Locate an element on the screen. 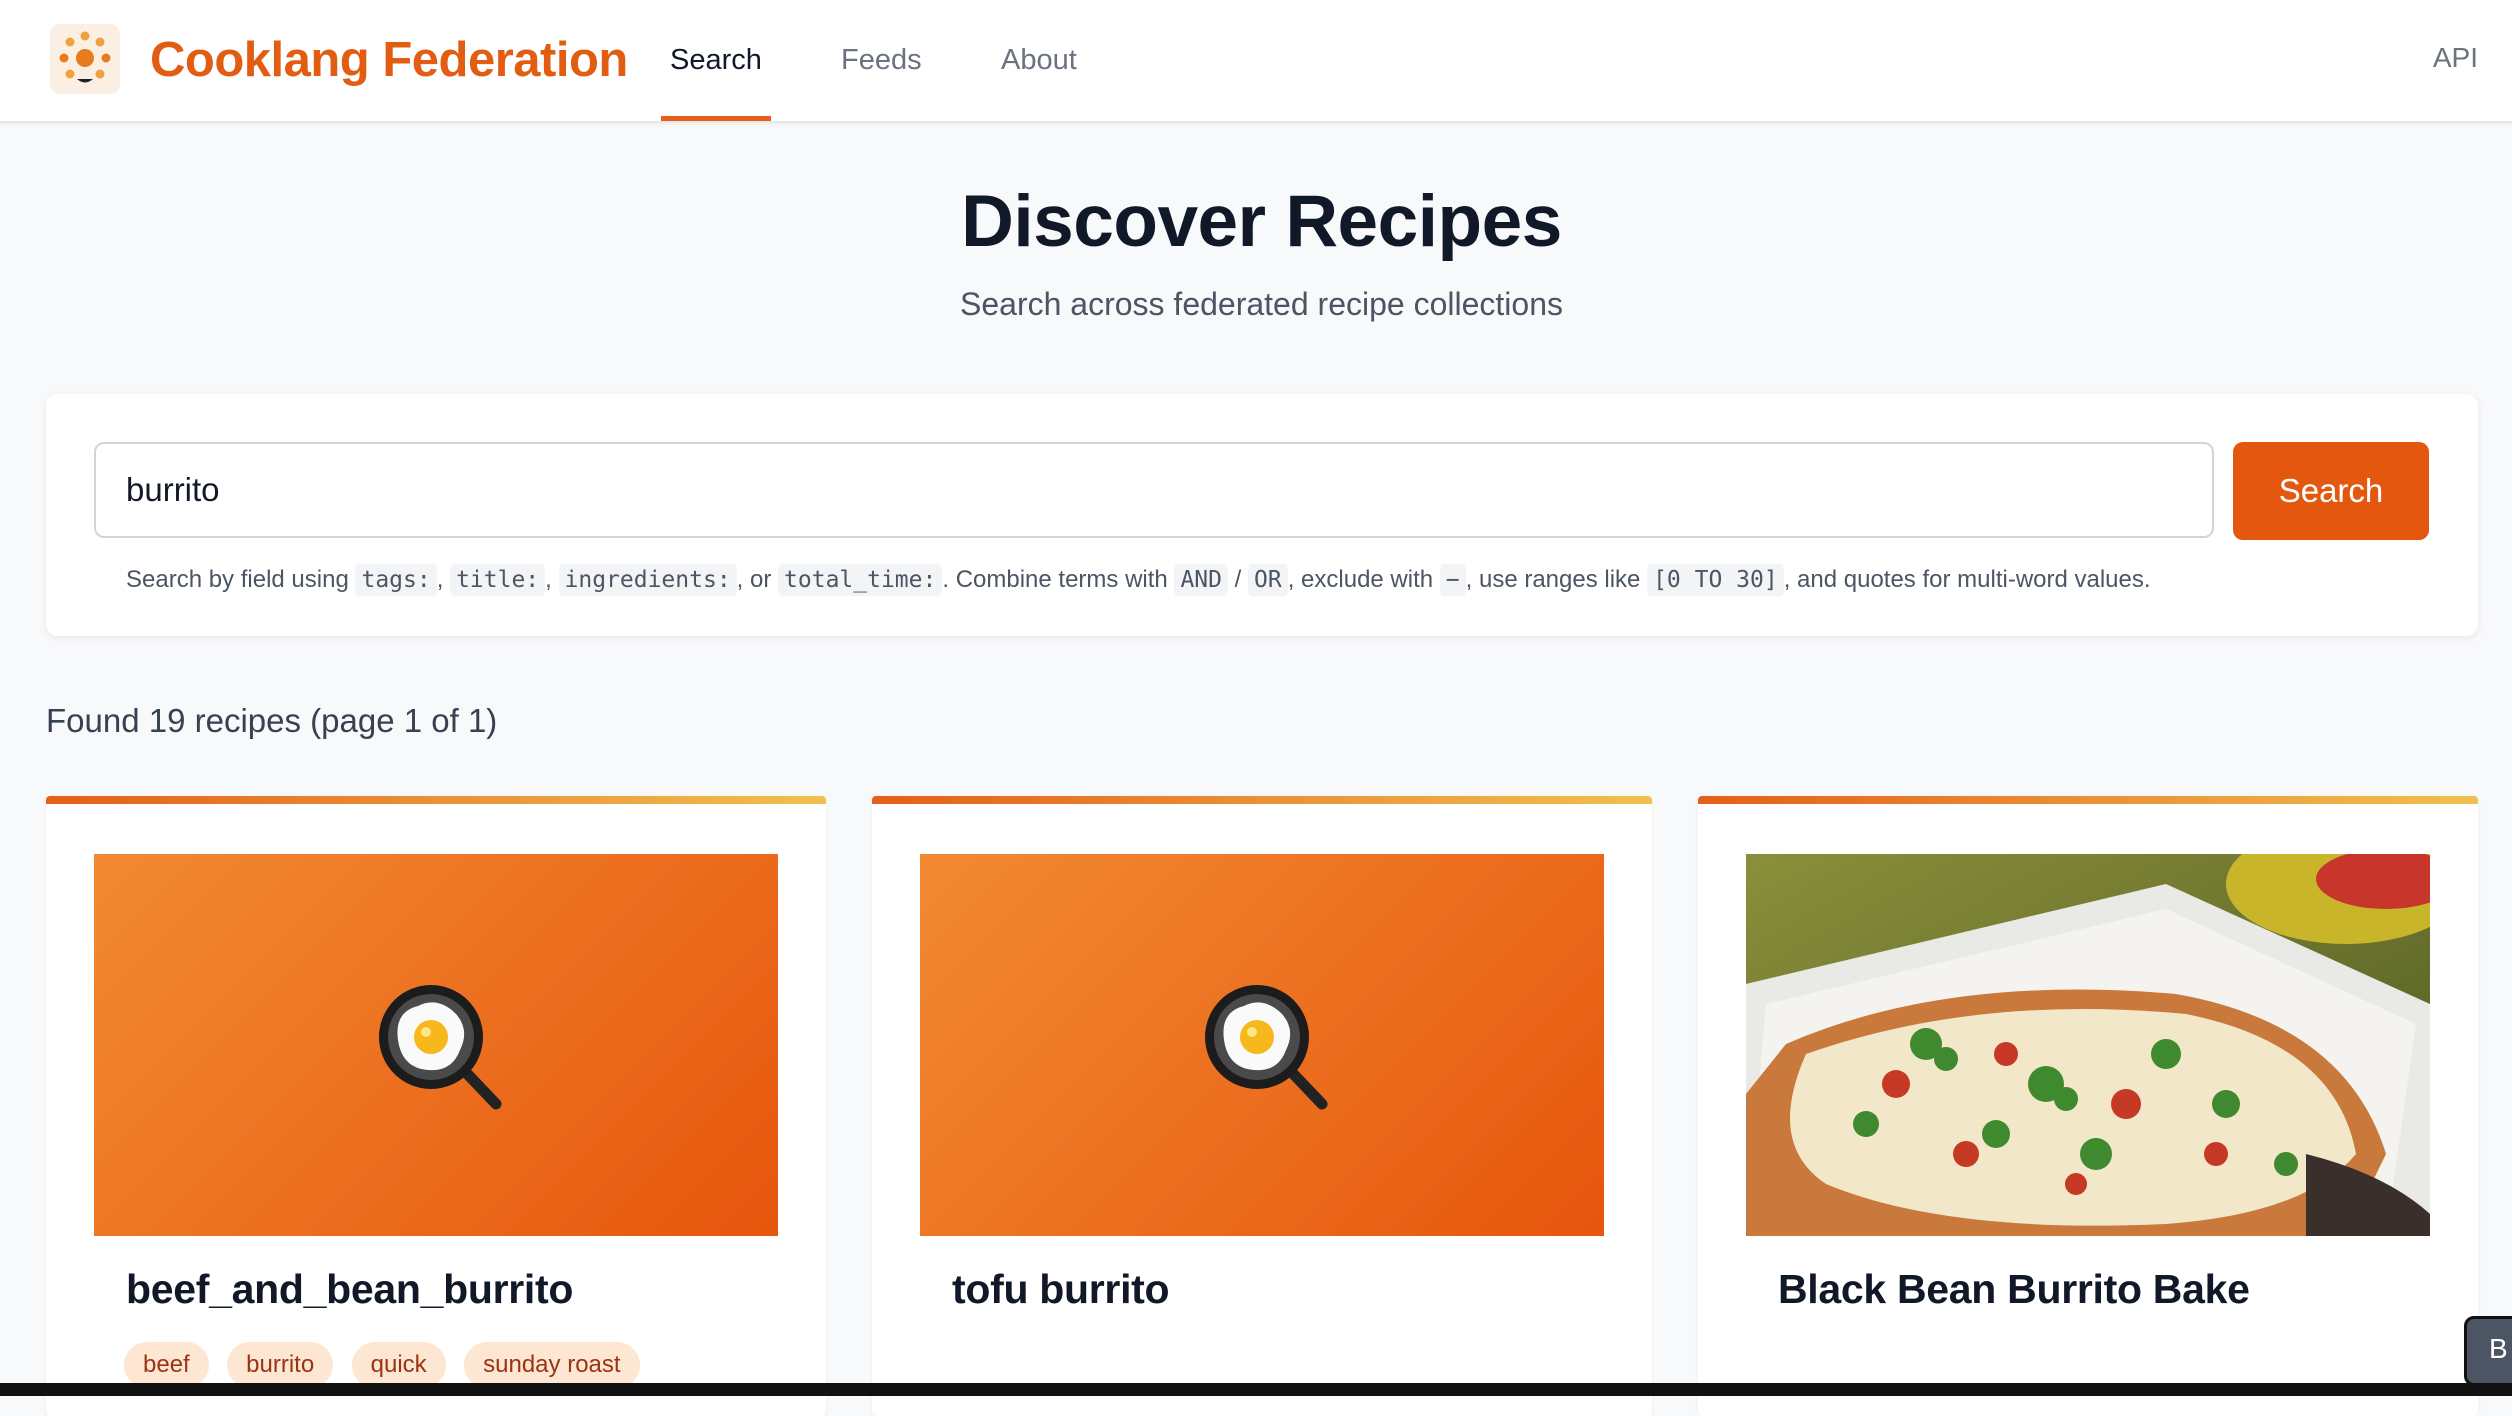 The image size is (2512, 1416). floating-widget-button: B is located at coordinates (2488, 1351).